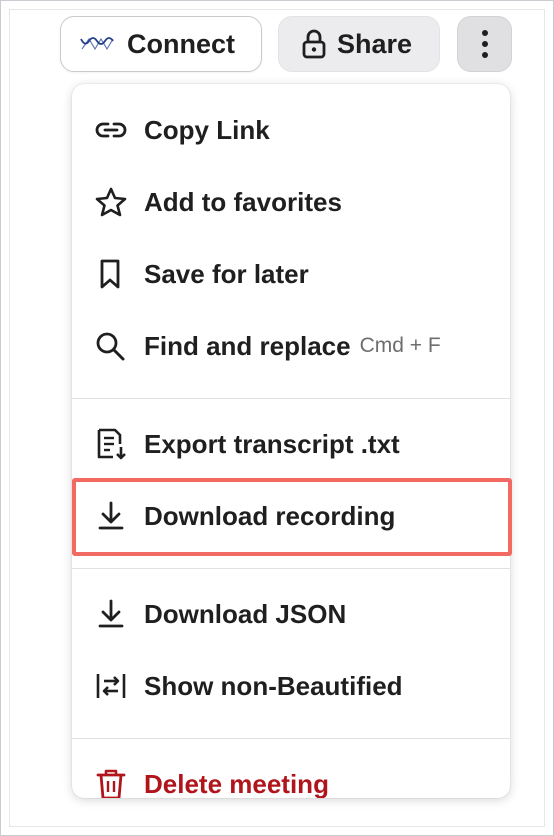 The image size is (554, 836). Describe the element at coordinates (400, 345) in the screenshot. I see `keyboard-shortcut: Cmd + F` at that location.